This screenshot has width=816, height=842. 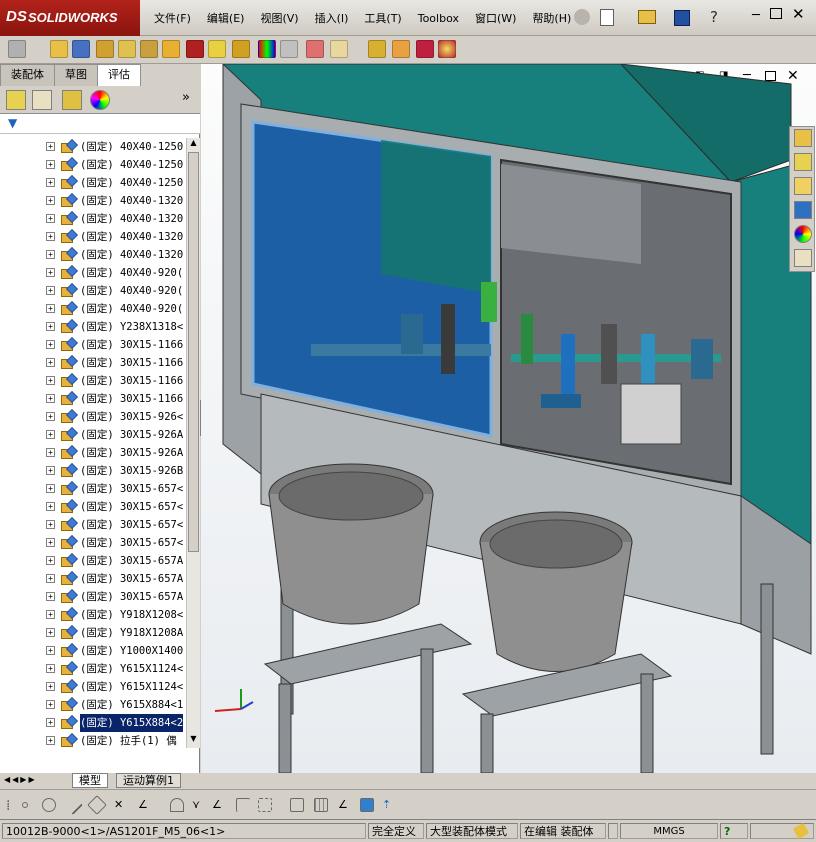 I want to click on tab-motion-study: 运动算例1, so click(x=148, y=780).